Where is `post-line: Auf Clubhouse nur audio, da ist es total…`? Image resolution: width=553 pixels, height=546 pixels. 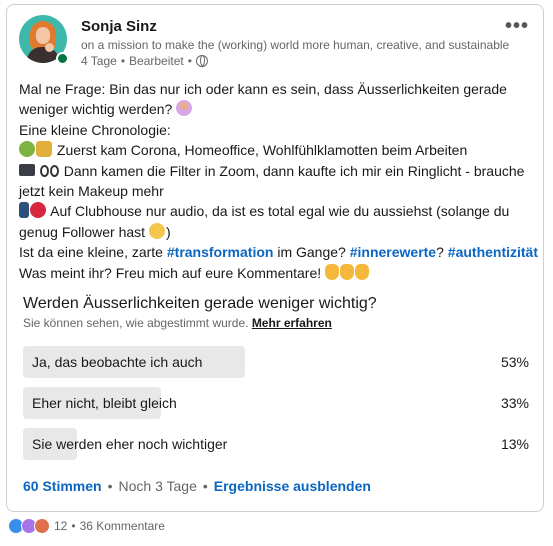 post-line: Auf Clubhouse nur audio, da ist es total… is located at coordinates (279, 211).